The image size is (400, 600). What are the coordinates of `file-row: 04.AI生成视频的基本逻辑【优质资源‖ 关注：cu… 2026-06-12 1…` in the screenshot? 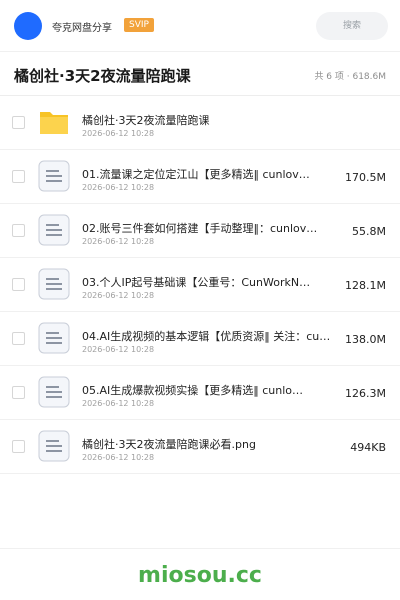 It's located at (200, 339).